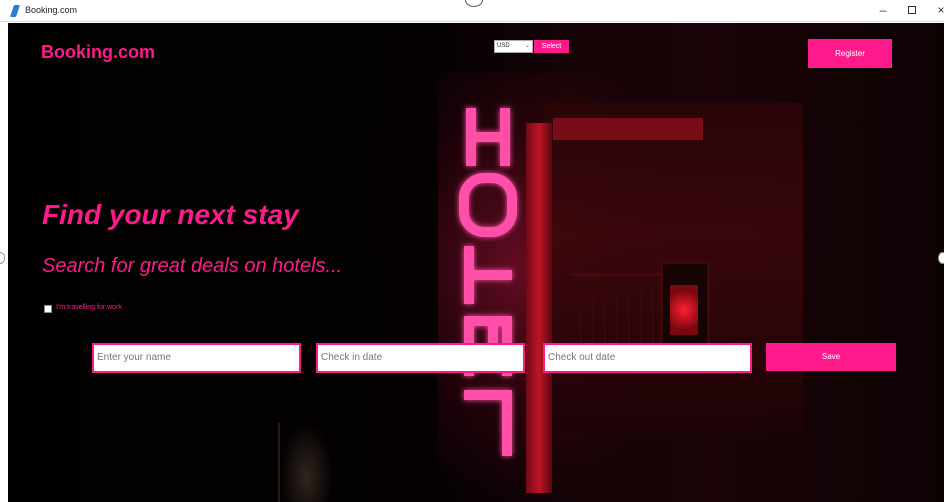  What do you see at coordinates (527, 46) in the screenshot?
I see `chevron-down-icon: ⌄` at bounding box center [527, 46].